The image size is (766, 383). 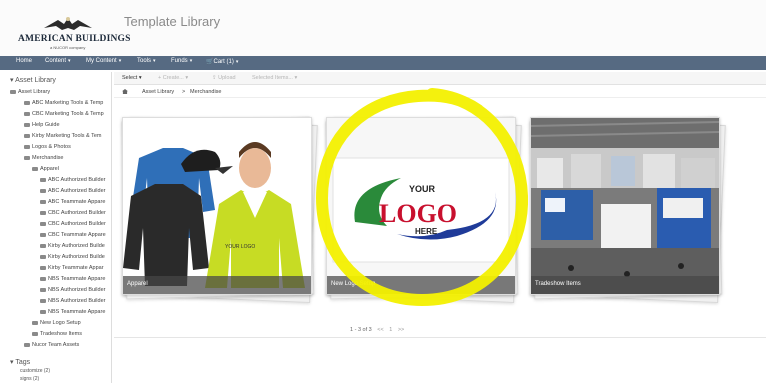 What do you see at coordinates (29, 379) in the screenshot?
I see `tag-signs: signs (2)` at bounding box center [29, 379].